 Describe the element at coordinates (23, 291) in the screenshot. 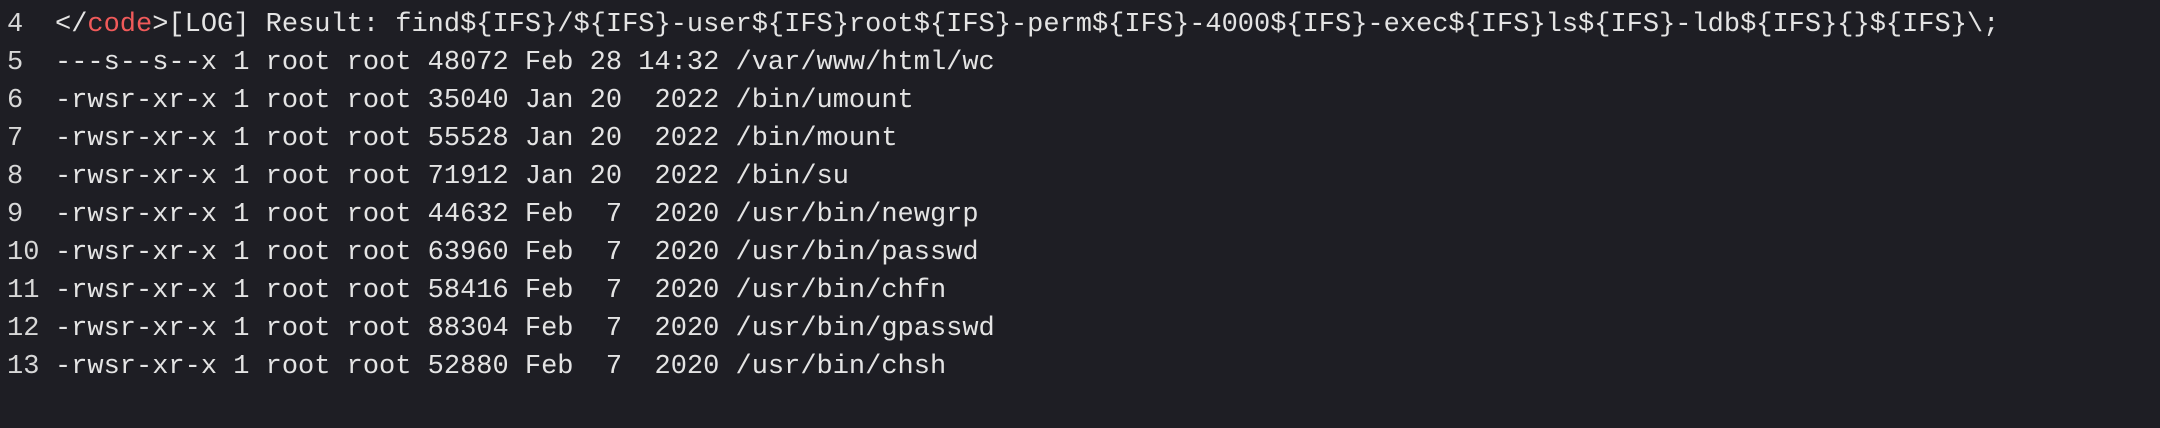

I see `line-number: 11` at that location.